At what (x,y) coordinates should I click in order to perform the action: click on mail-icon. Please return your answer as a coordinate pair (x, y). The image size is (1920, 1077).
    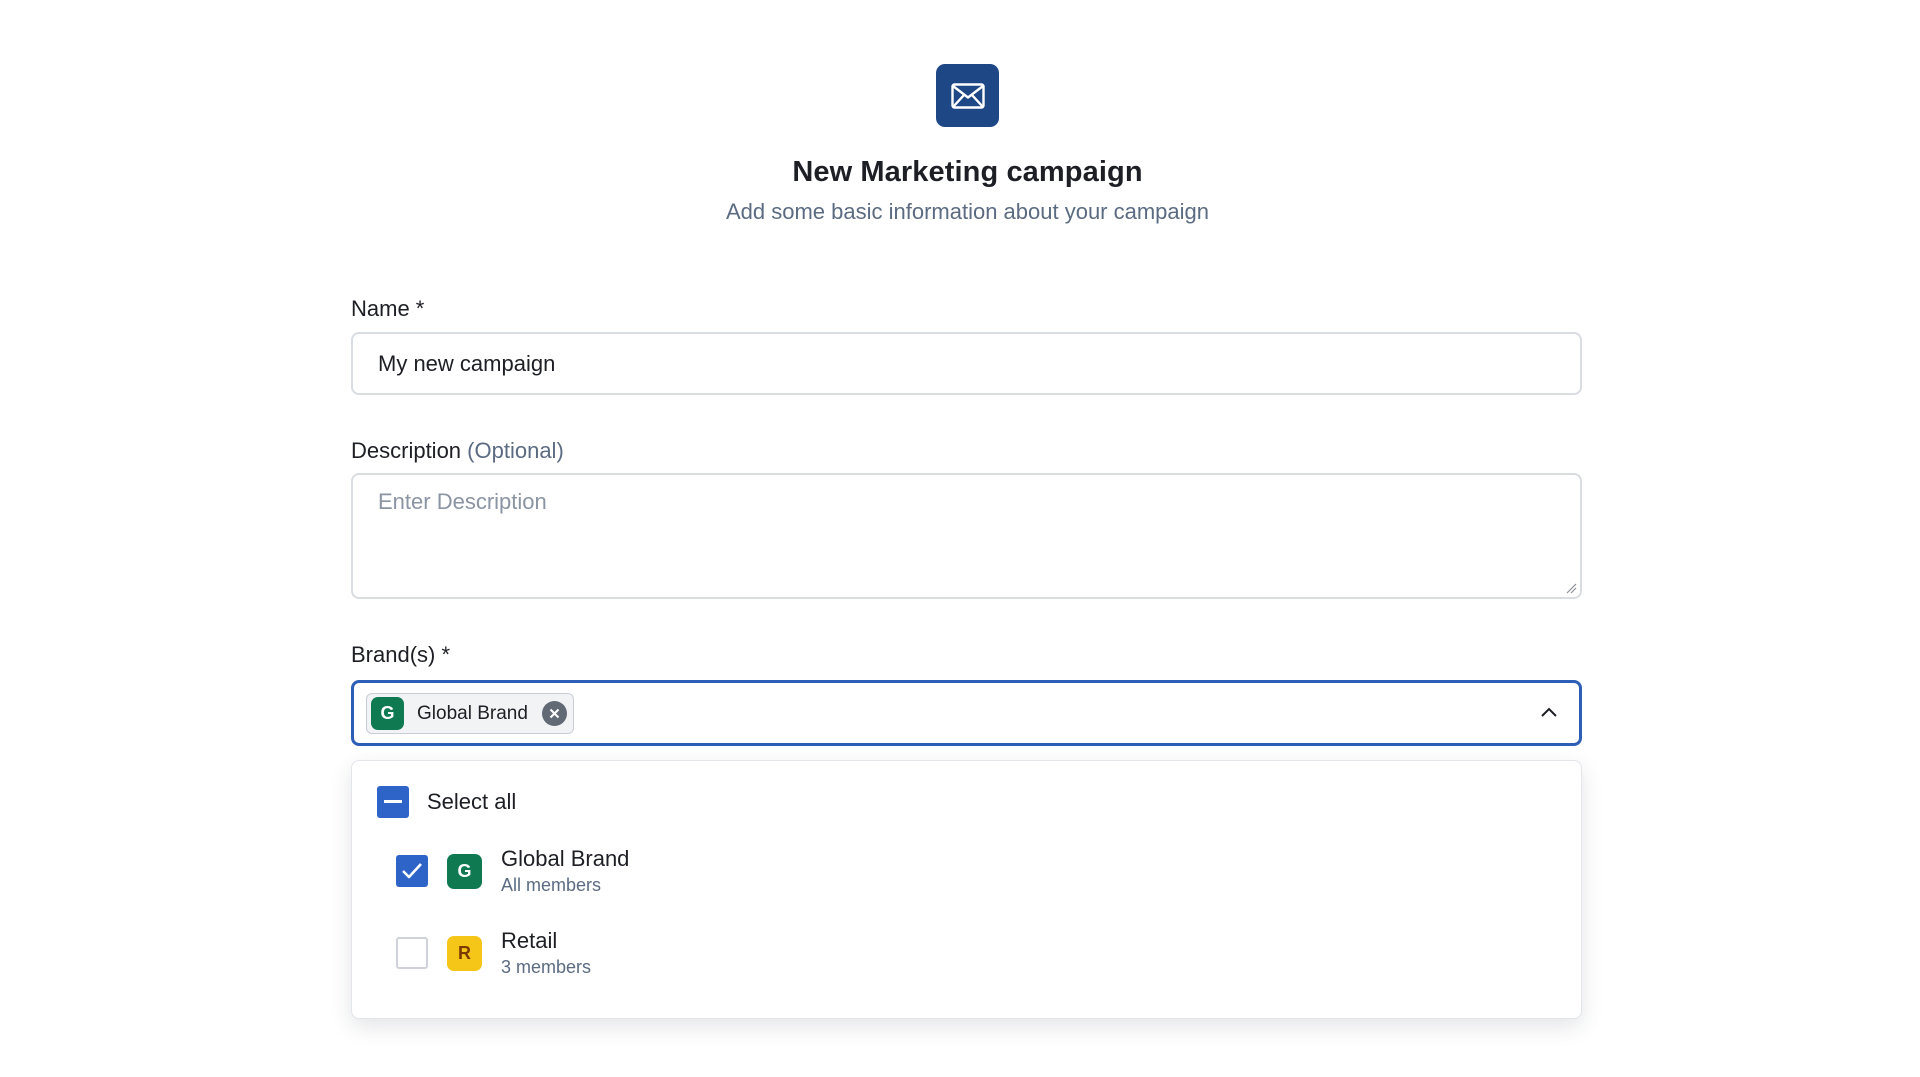
    Looking at the image, I should click on (967, 95).